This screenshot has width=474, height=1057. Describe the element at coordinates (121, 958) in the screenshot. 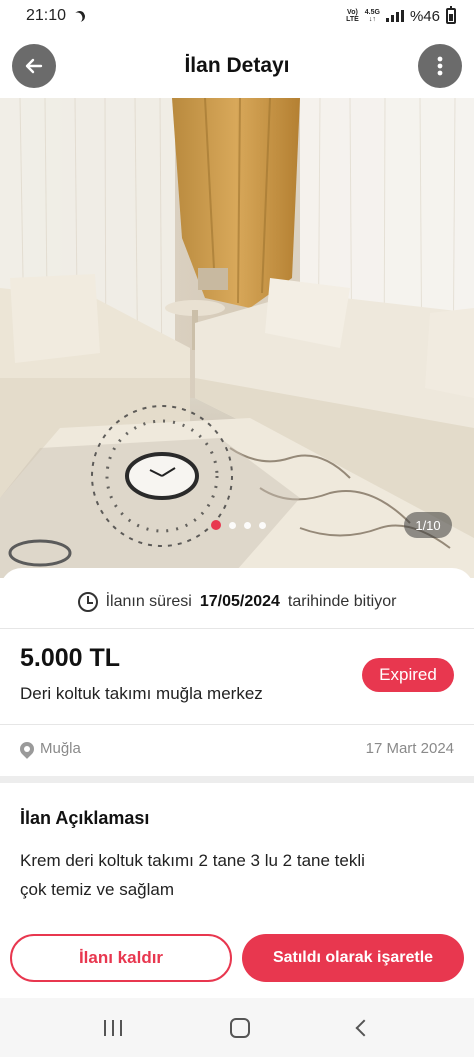

I see `remove-listing-button: İlanı kaldır` at that location.